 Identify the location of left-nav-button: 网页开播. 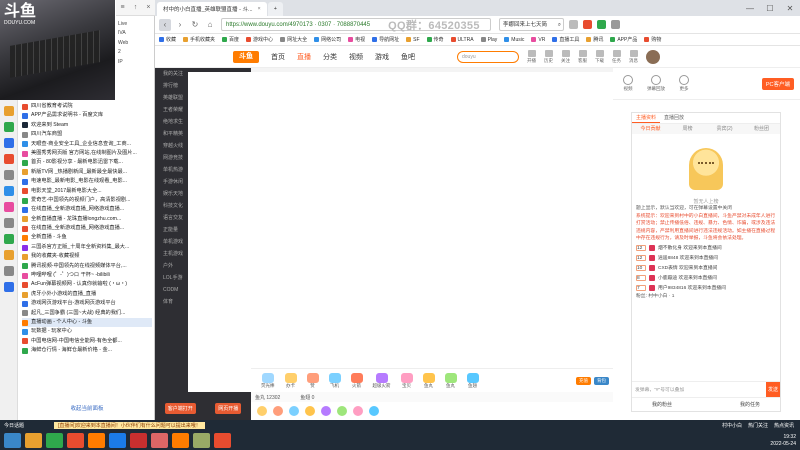
(228, 408).